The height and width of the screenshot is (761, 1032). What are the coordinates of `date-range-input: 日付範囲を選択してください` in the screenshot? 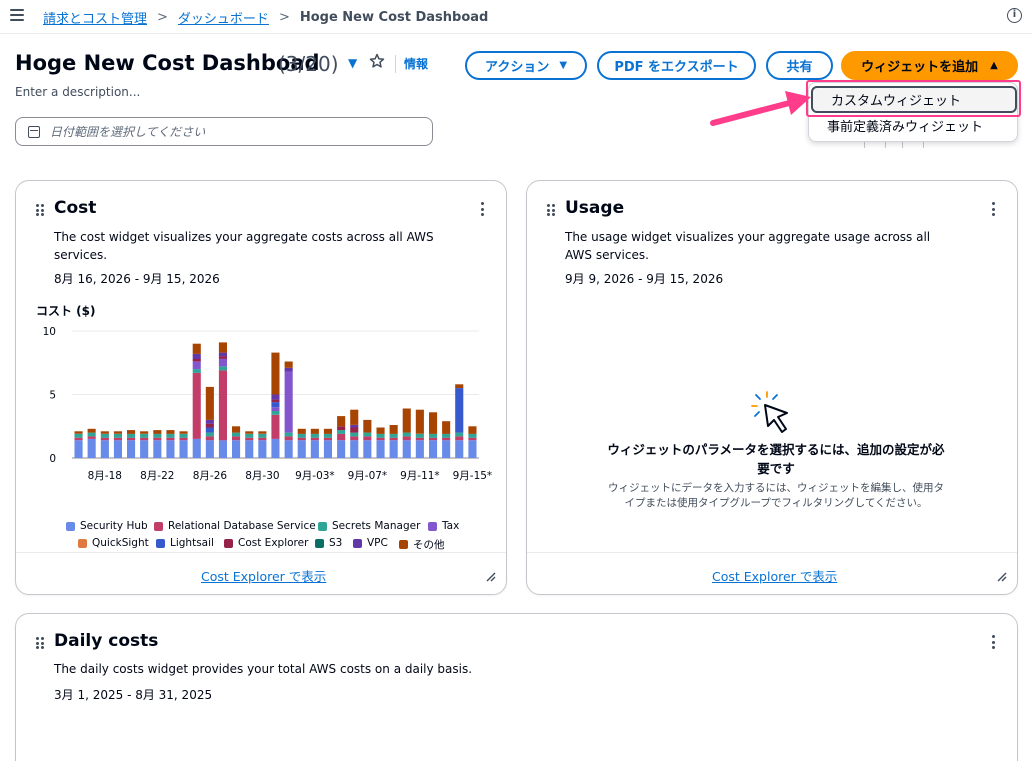 It's located at (224, 131).